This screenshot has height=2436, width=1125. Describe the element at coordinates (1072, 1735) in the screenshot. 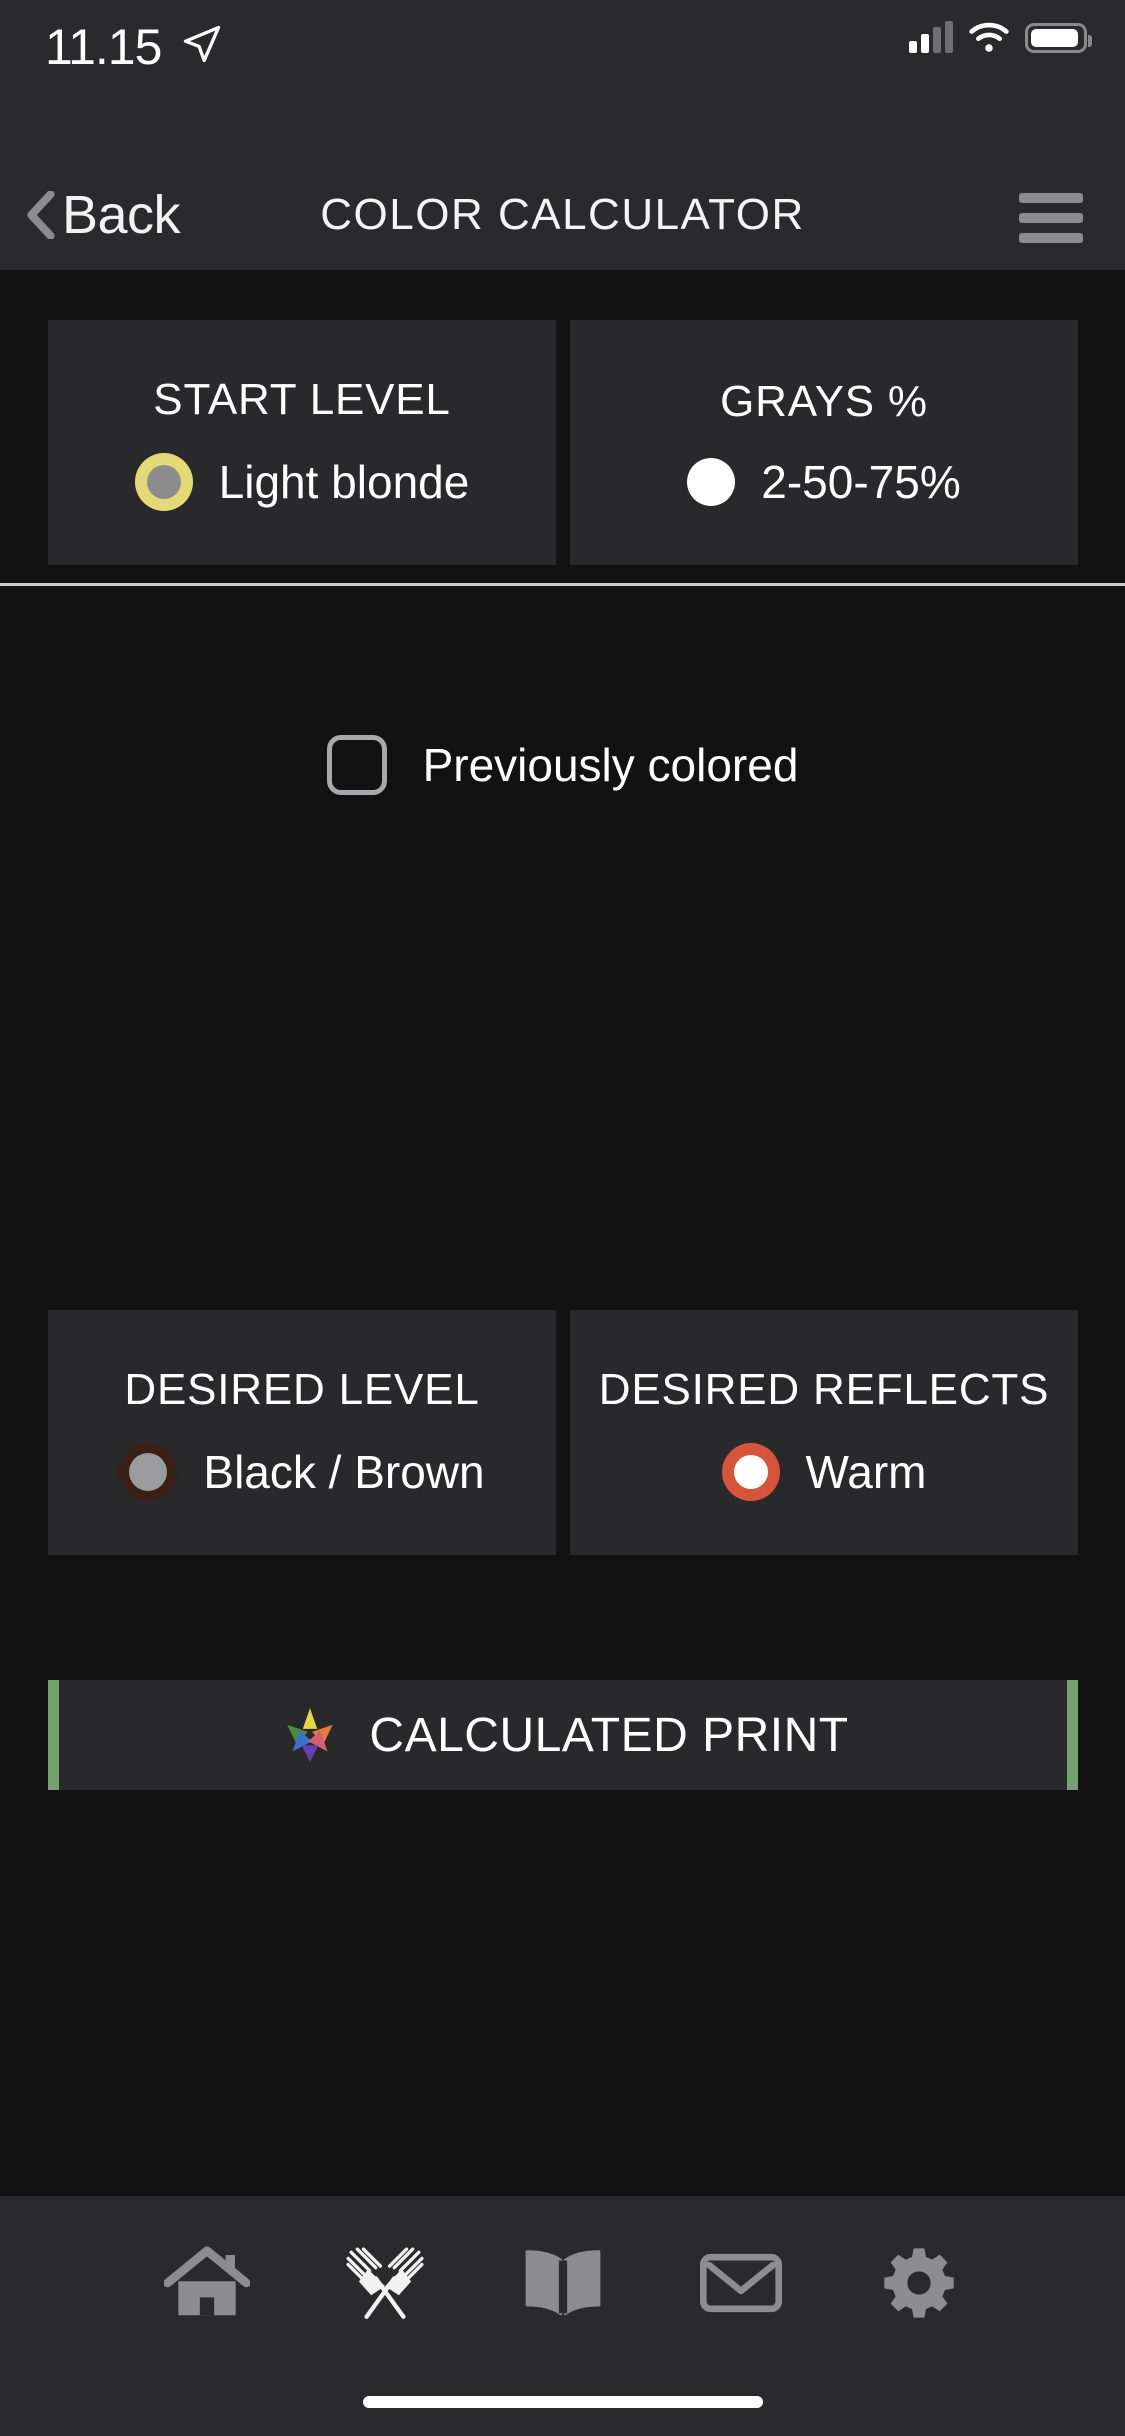

I see `button-right-accent-bar` at that location.